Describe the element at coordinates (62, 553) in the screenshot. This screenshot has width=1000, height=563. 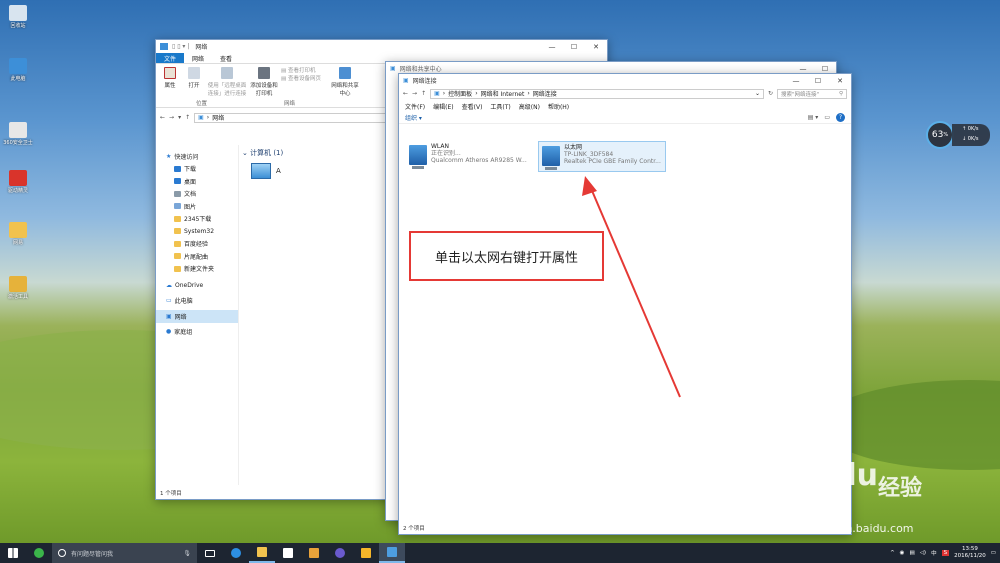
I see `cortana-icon` at that location.